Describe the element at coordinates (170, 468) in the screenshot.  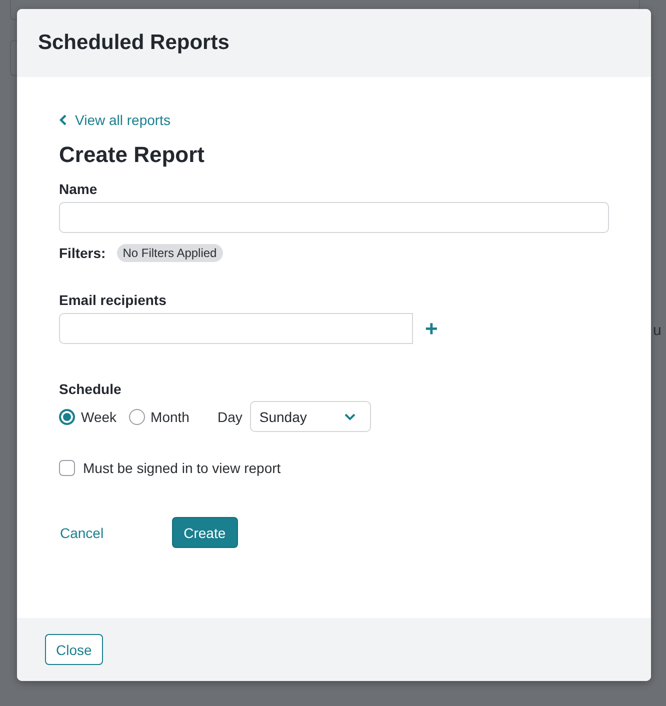
I see `checkbox-option: Must be signed in to view report` at that location.